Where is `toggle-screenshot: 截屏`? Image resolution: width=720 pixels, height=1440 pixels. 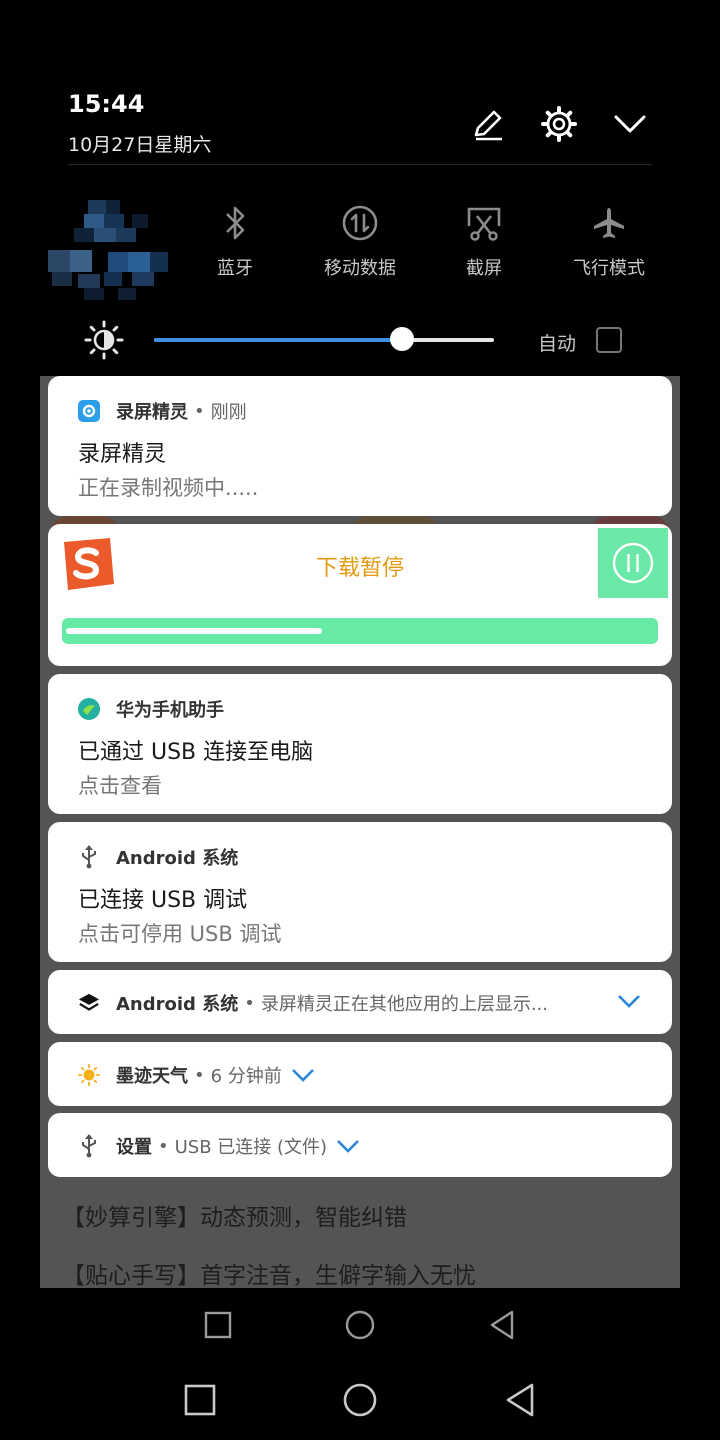 toggle-screenshot: 截屏 is located at coordinates (484, 239).